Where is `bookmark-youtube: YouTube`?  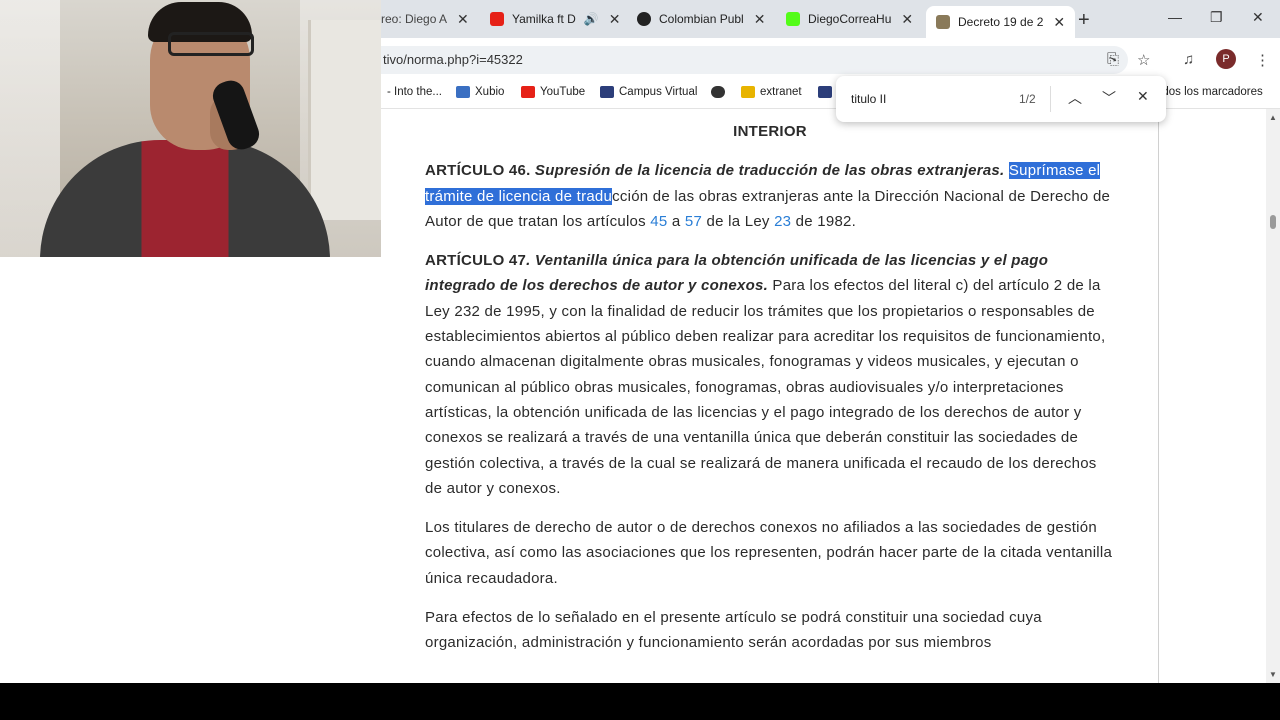 bookmark-youtube: YouTube is located at coordinates (553, 92).